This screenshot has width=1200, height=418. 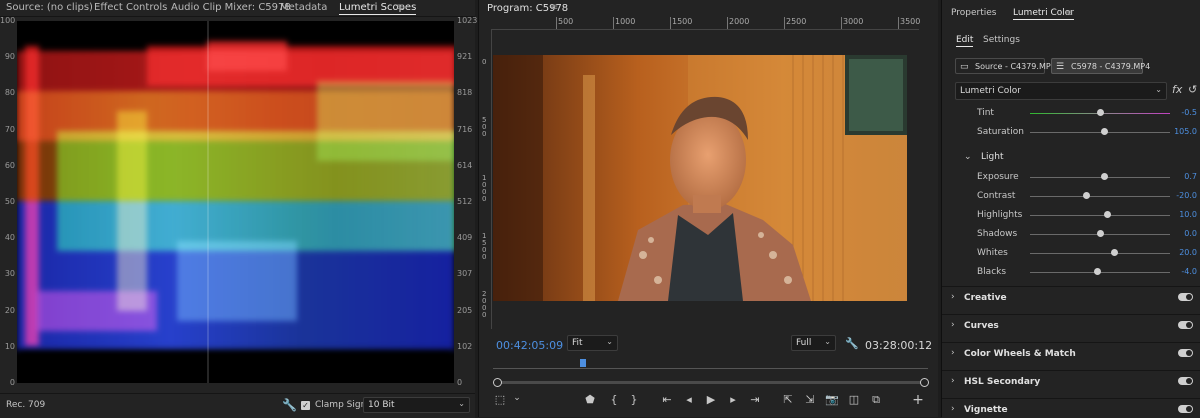 What do you see at coordinates (1186, 195) in the screenshot?
I see `slider-value: -20.0` at bounding box center [1186, 195].